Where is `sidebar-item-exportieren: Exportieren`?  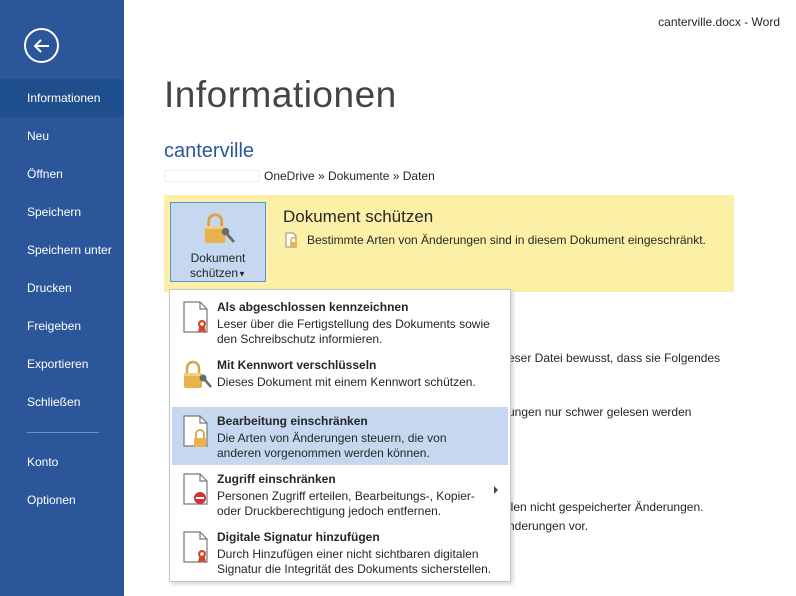
sidebar-item-exportieren: Exportieren is located at coordinates (62, 364).